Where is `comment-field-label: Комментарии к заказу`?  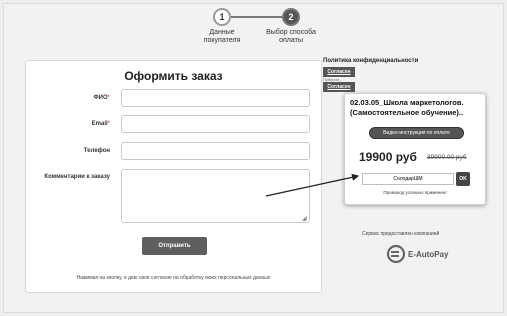 comment-field-label: Комментарии к заказу is located at coordinates (77, 177).